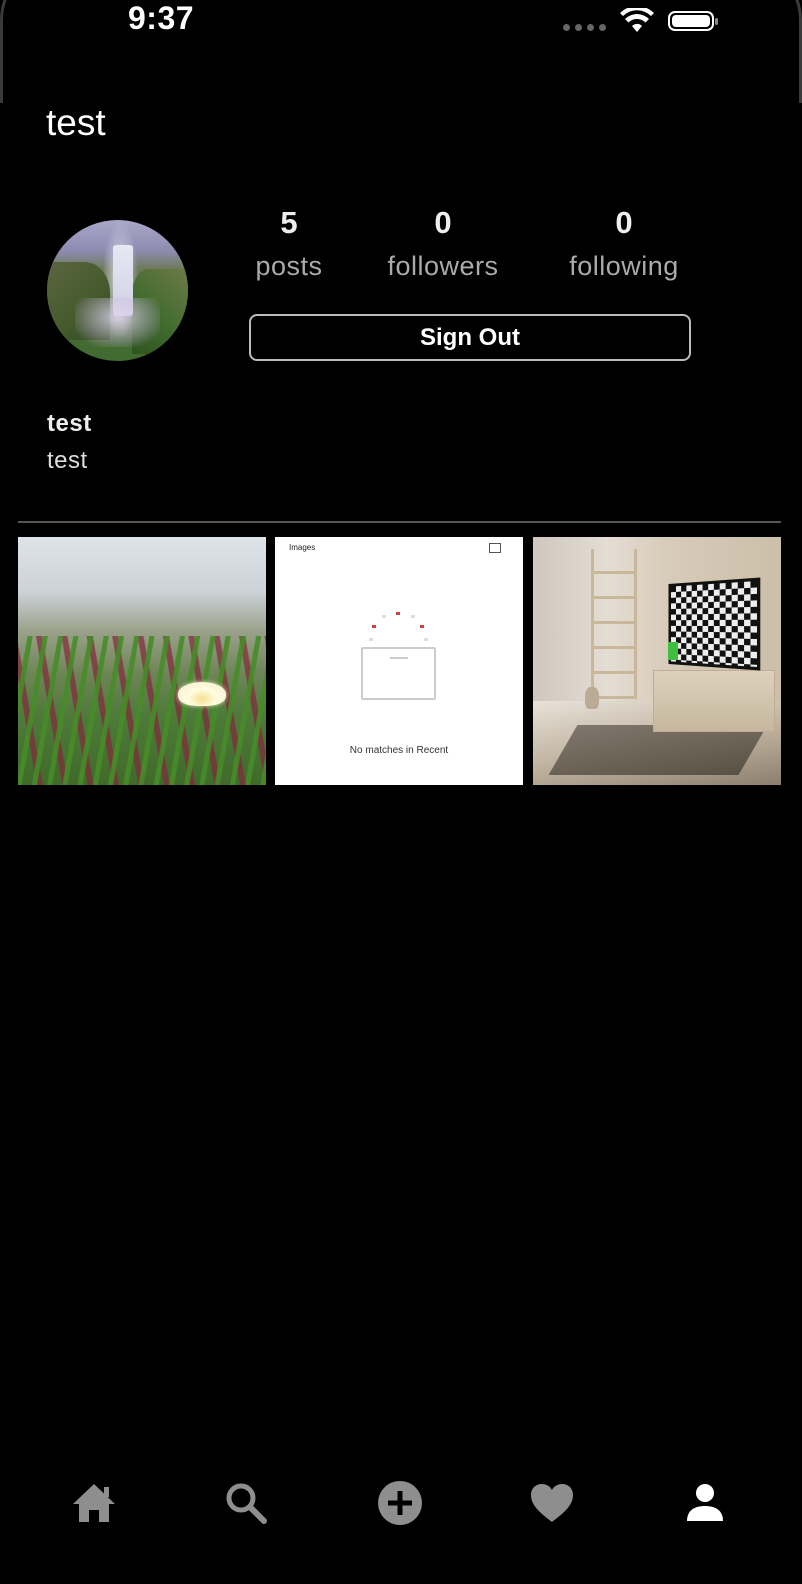 Image resolution: width=802 pixels, height=1584 pixels. I want to click on home-icon, so click(94, 1503).